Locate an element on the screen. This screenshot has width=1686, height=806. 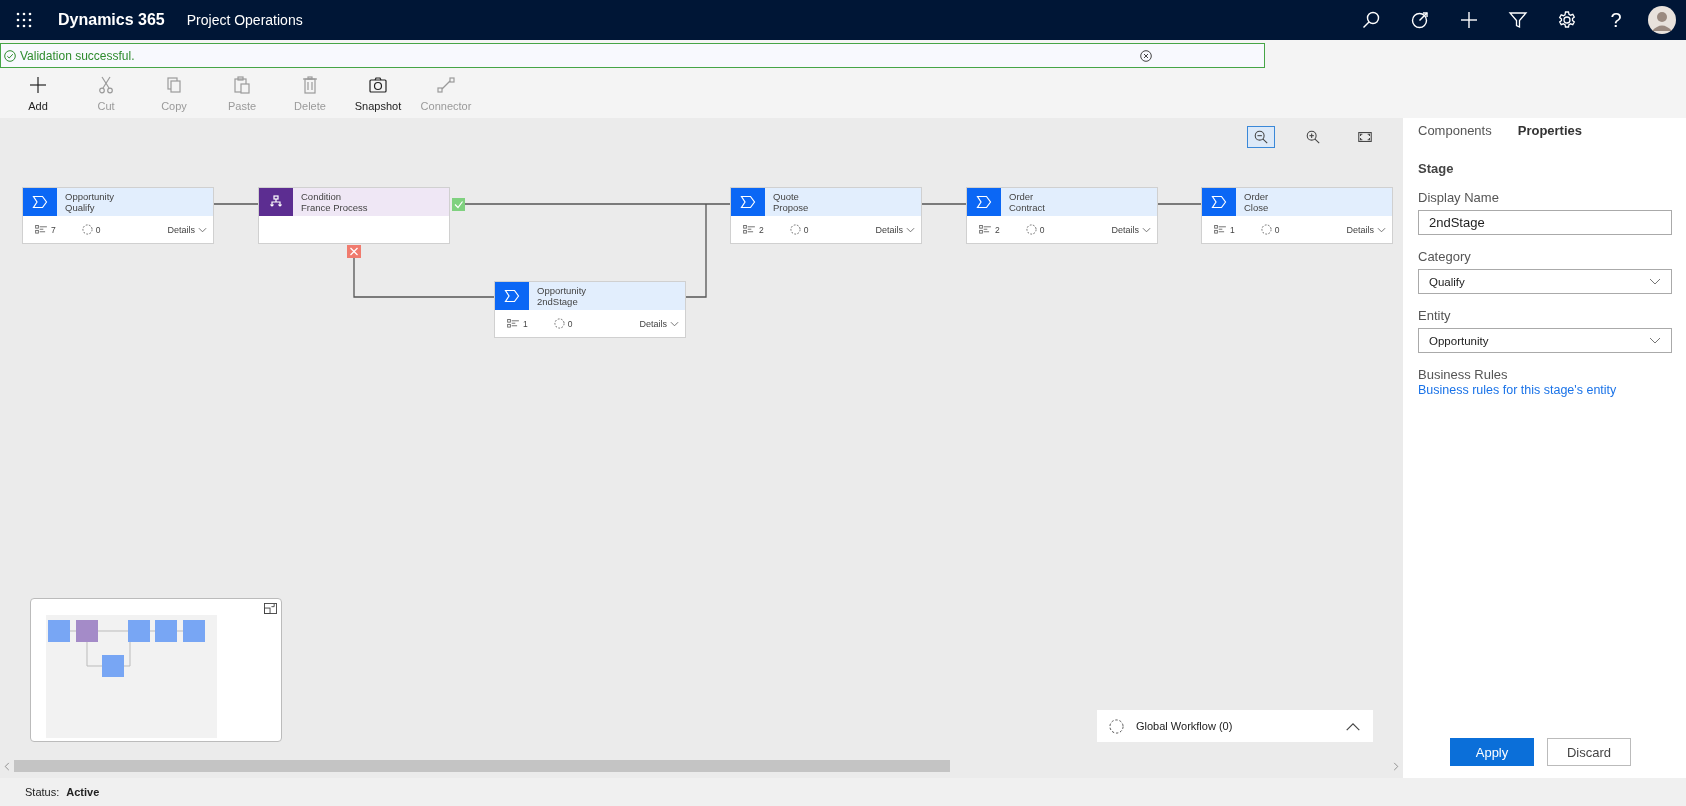
settings-icon is located at coordinates (1567, 20).